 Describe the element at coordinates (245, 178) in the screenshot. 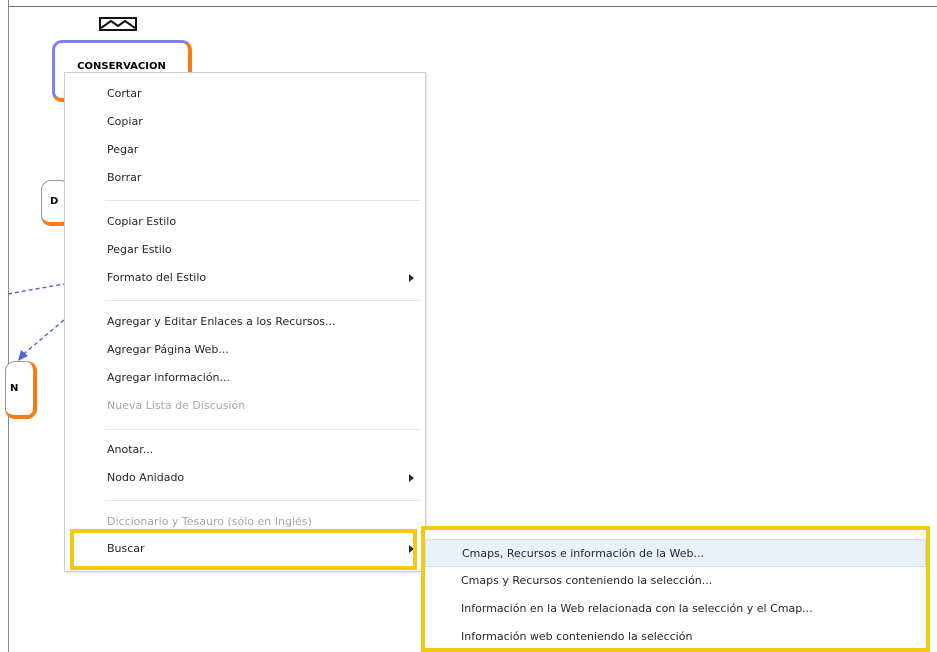

I see `menu-item-borrar: Borrar` at that location.